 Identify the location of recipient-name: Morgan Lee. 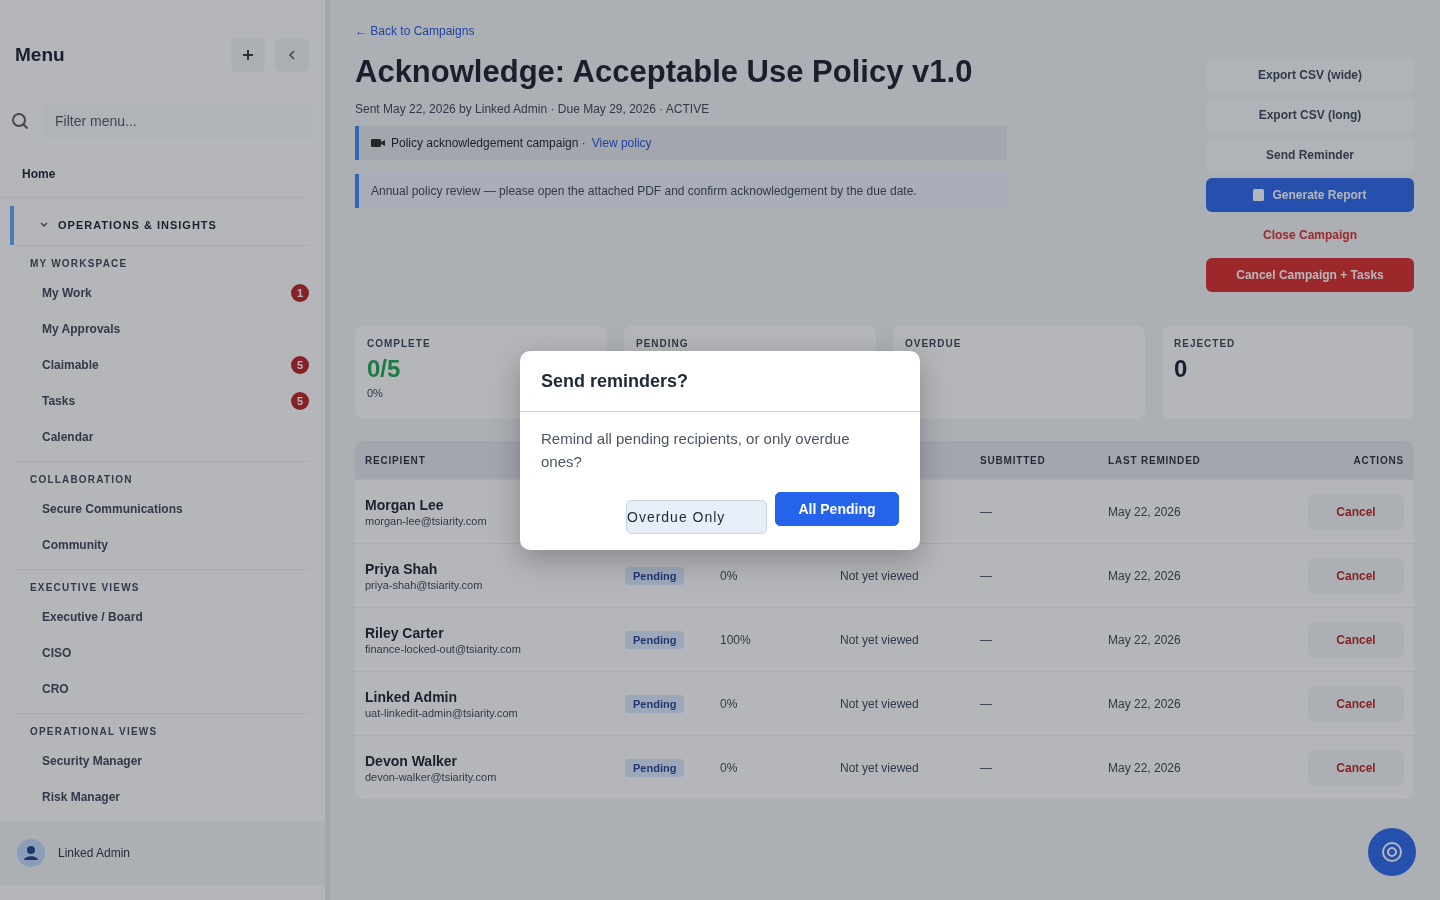
(405, 504).